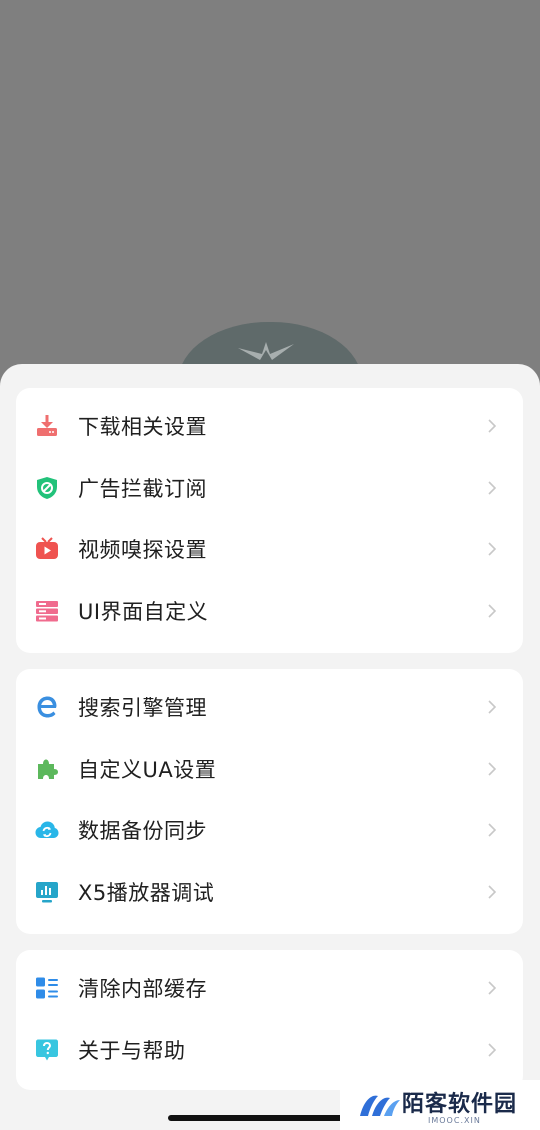 The height and width of the screenshot is (1130, 540). What do you see at coordinates (47, 988) in the screenshot?
I see `clear-cache-icon` at bounding box center [47, 988].